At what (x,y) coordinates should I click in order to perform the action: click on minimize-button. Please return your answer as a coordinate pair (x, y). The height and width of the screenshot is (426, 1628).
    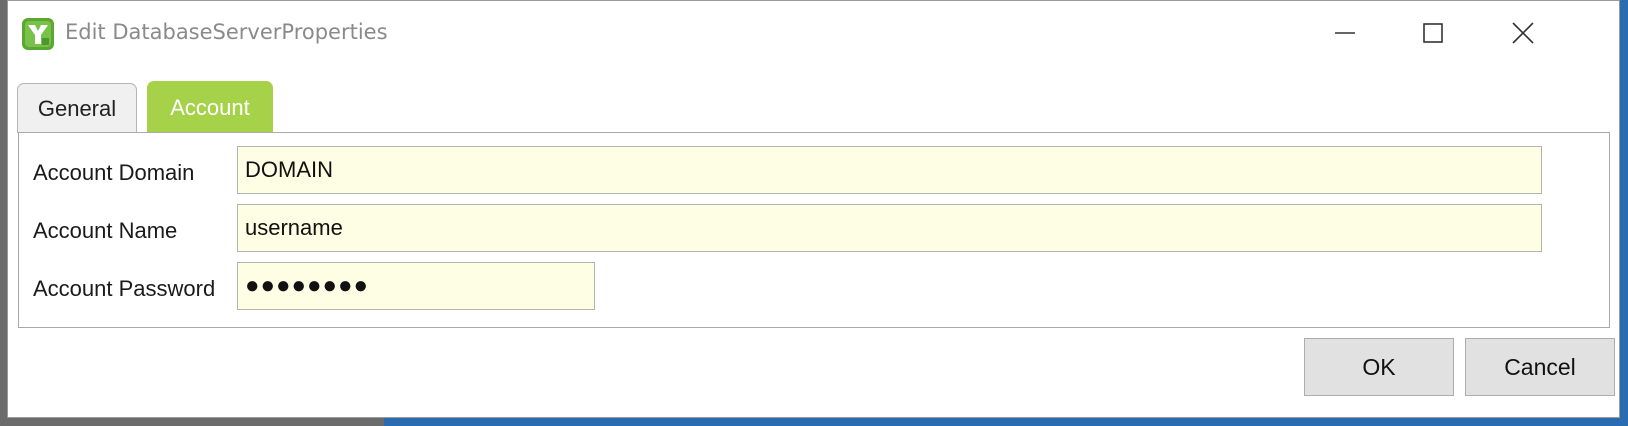
    Looking at the image, I should click on (1345, 33).